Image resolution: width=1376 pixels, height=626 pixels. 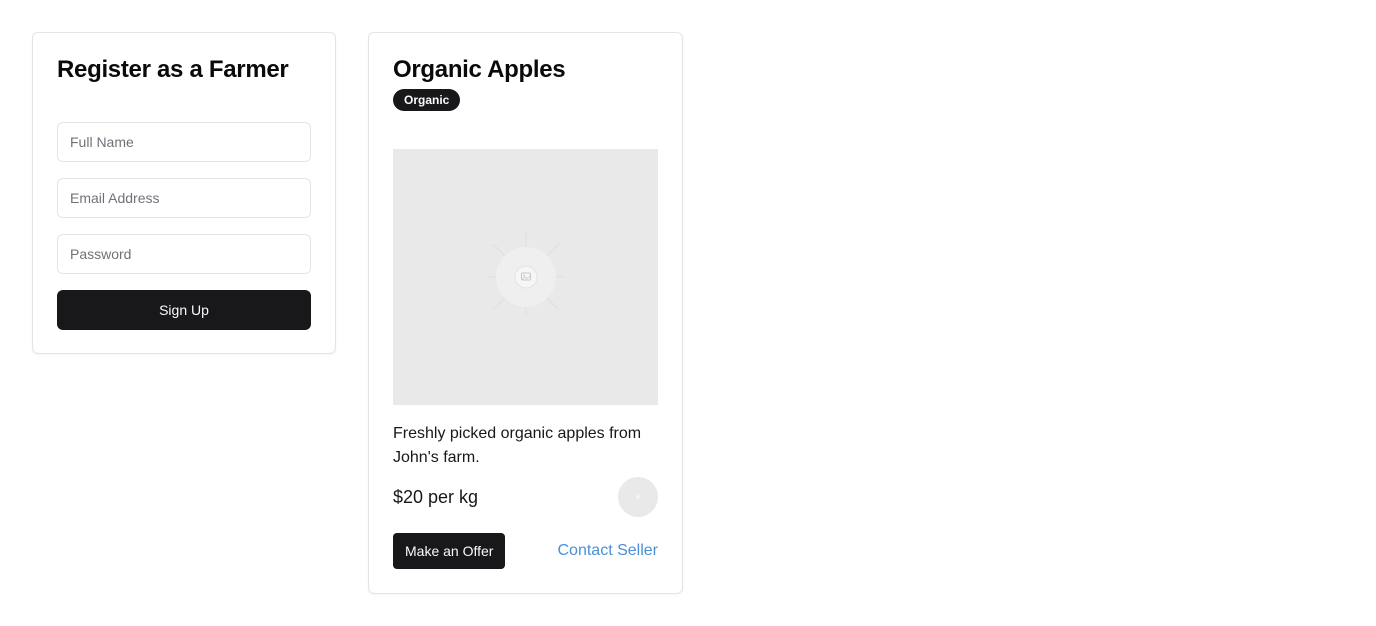 What do you see at coordinates (449, 551) in the screenshot?
I see `make-offer-button: Make an Offer` at bounding box center [449, 551].